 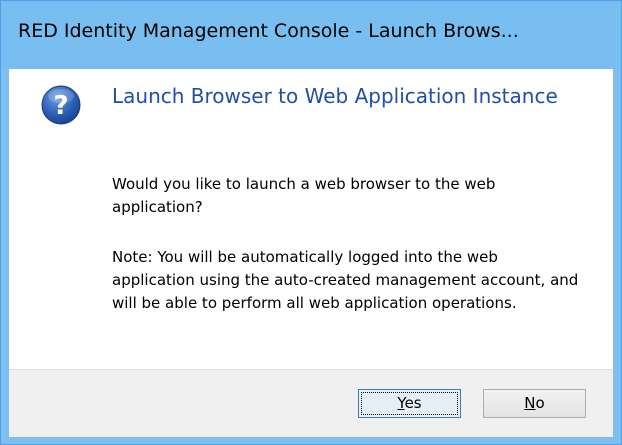 What do you see at coordinates (311, 403) in the screenshot?
I see `button-bar: Yes No` at bounding box center [311, 403].